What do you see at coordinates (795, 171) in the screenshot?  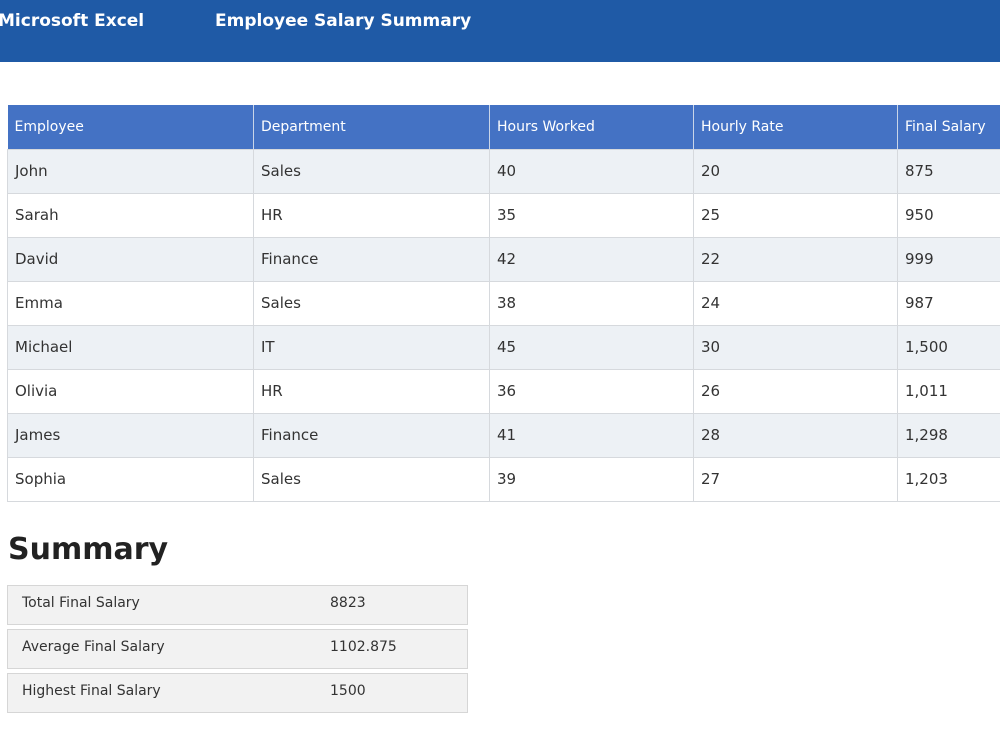 I see `cell-hourly-rate: 20` at bounding box center [795, 171].